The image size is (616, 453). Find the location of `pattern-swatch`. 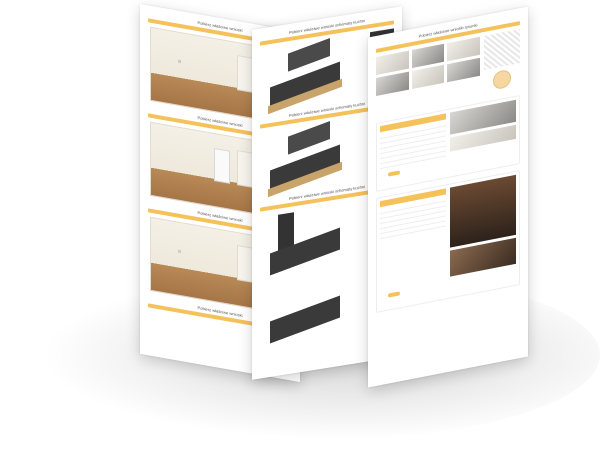

pattern-swatch is located at coordinates (502, 50).